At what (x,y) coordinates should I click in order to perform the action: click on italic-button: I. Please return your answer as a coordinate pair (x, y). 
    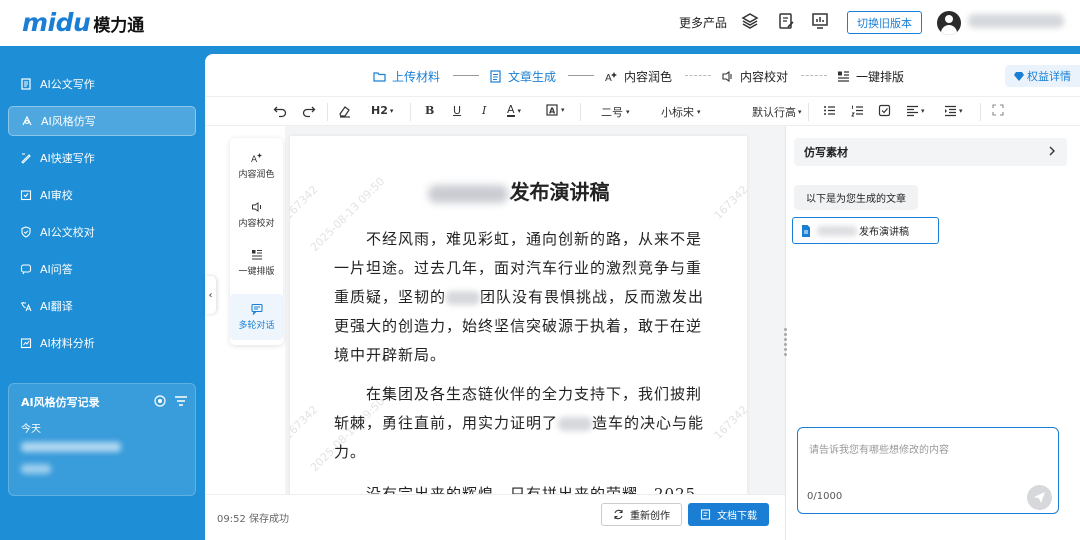
    Looking at the image, I should click on (484, 110).